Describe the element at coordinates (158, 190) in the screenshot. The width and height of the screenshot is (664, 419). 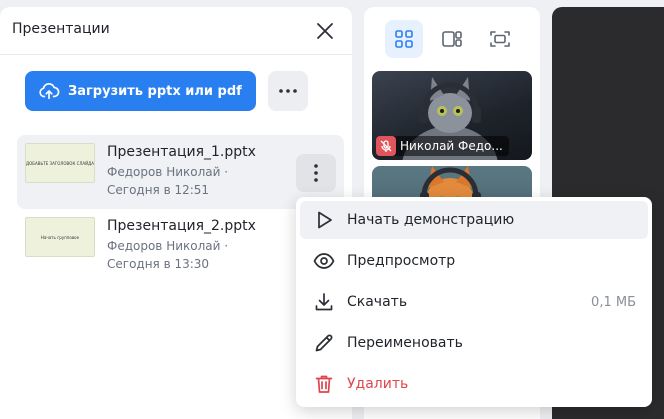
I see `file-date: Сегодня в 12:51` at that location.